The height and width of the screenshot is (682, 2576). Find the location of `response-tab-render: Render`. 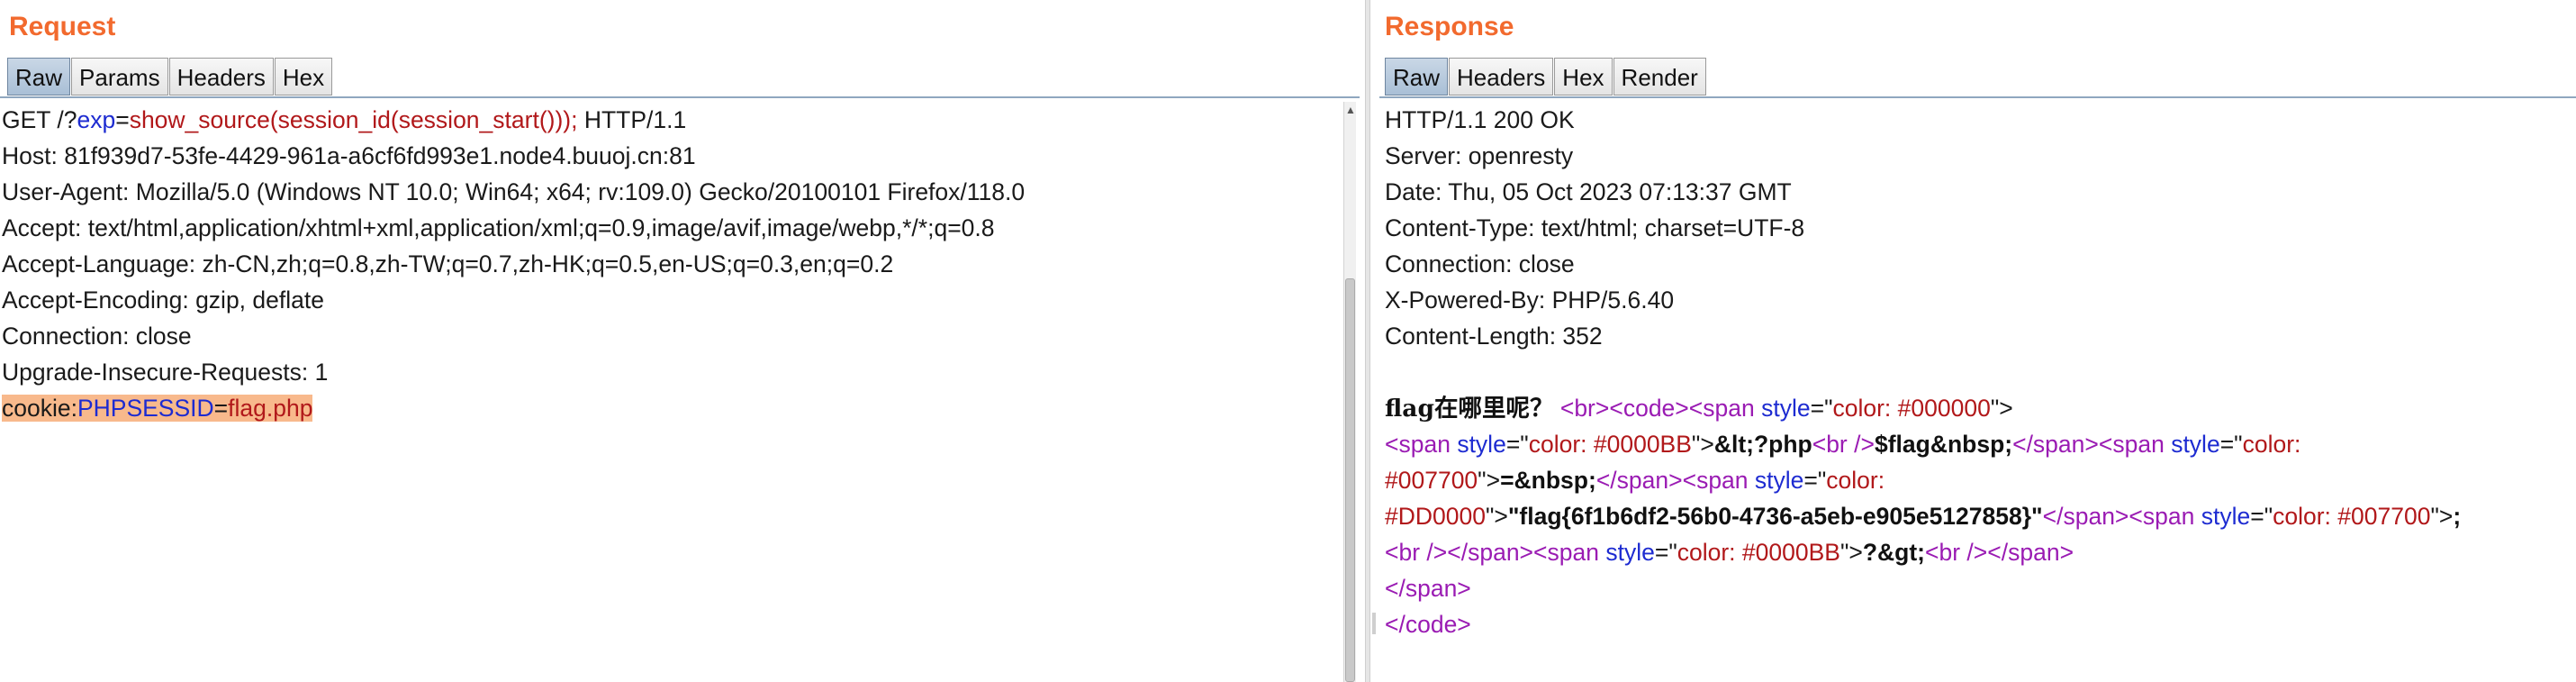

response-tab-render: Render is located at coordinates (1659, 76).